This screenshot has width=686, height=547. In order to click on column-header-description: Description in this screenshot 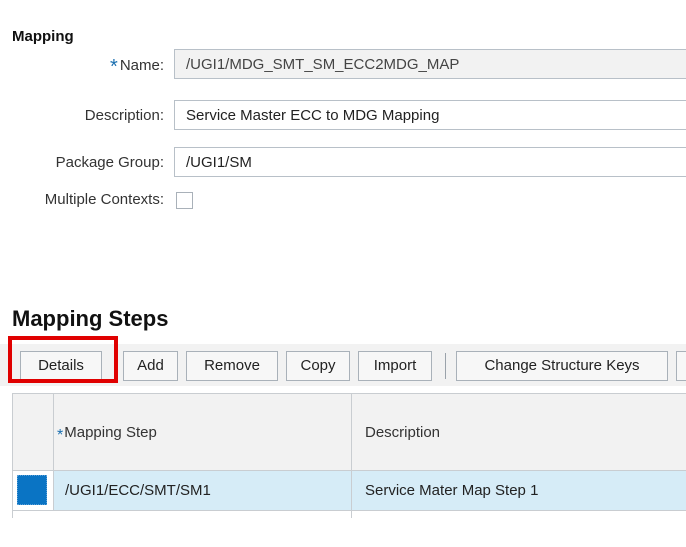, I will do `click(402, 432)`.